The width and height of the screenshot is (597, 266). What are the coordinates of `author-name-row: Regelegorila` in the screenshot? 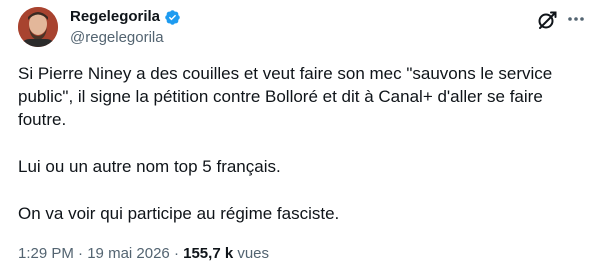 It's located at (125, 17).